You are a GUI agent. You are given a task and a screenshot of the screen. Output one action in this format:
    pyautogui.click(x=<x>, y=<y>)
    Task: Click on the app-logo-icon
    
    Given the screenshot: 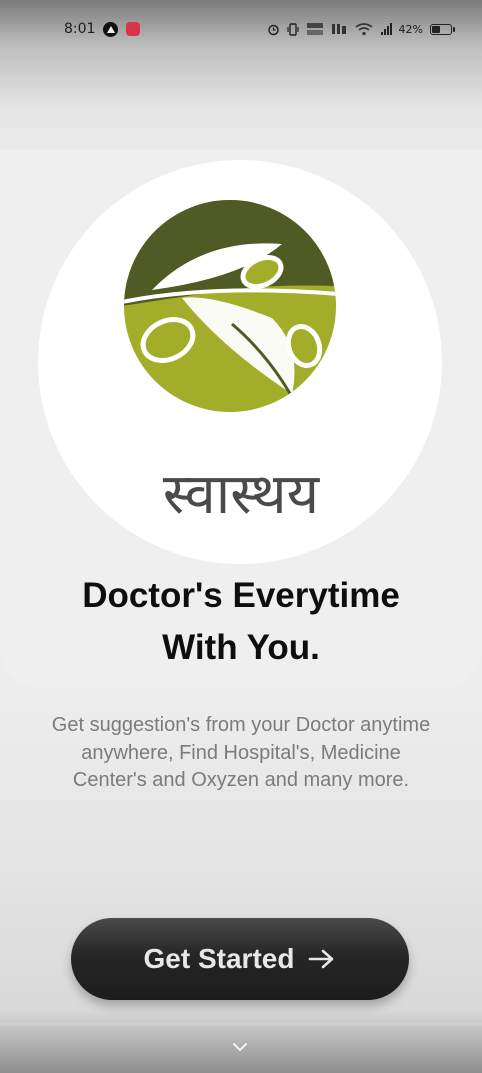 What is the action you would take?
    pyautogui.click(x=230, y=306)
    